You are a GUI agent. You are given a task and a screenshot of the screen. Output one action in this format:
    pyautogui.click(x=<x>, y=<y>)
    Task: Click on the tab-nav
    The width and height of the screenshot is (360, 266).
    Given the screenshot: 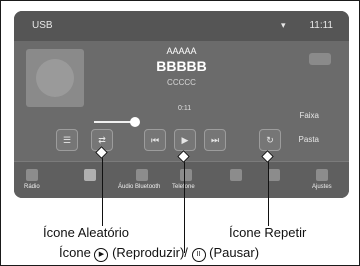 What is the action you would take?
    pyautogui.click(x=237, y=180)
    